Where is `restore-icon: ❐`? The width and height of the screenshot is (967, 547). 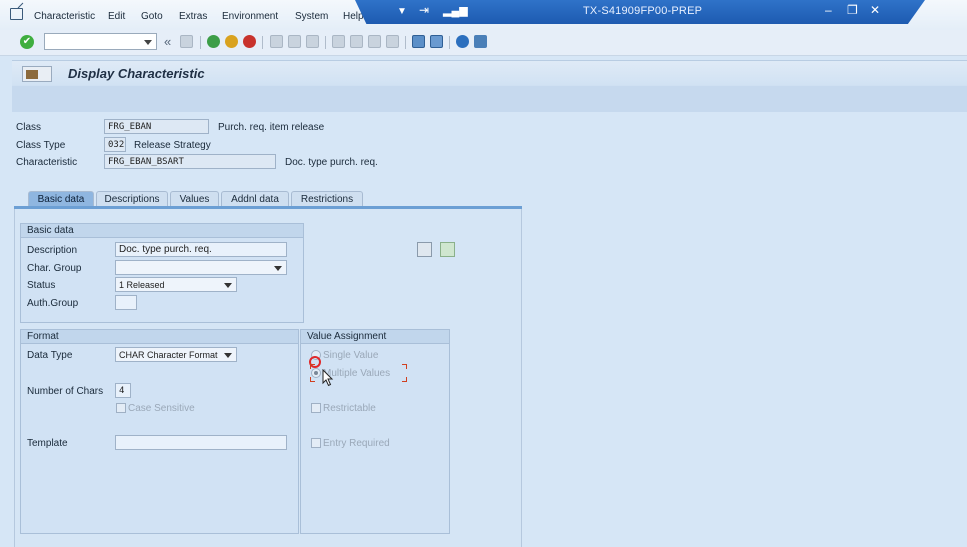 restore-icon: ❐ is located at coordinates (852, 10).